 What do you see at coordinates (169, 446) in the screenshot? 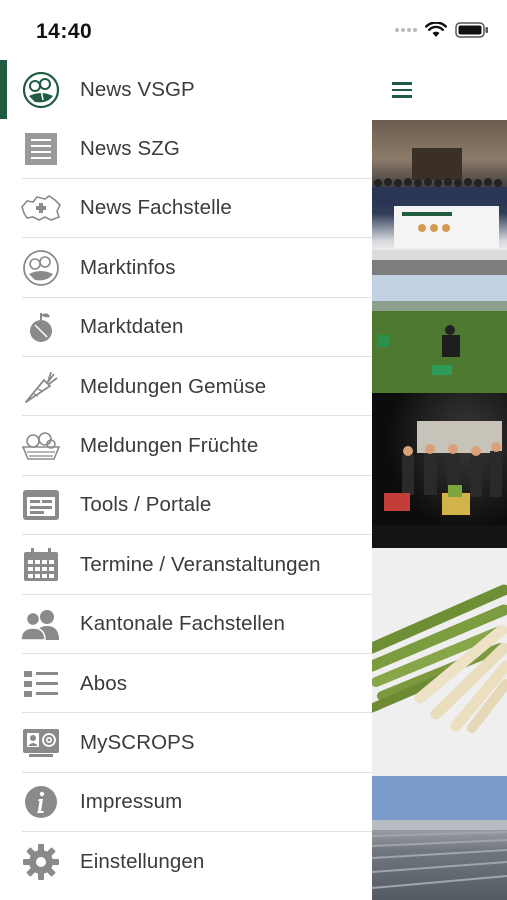
I see `menu-item-label: Meldungen Früchte` at bounding box center [169, 446].